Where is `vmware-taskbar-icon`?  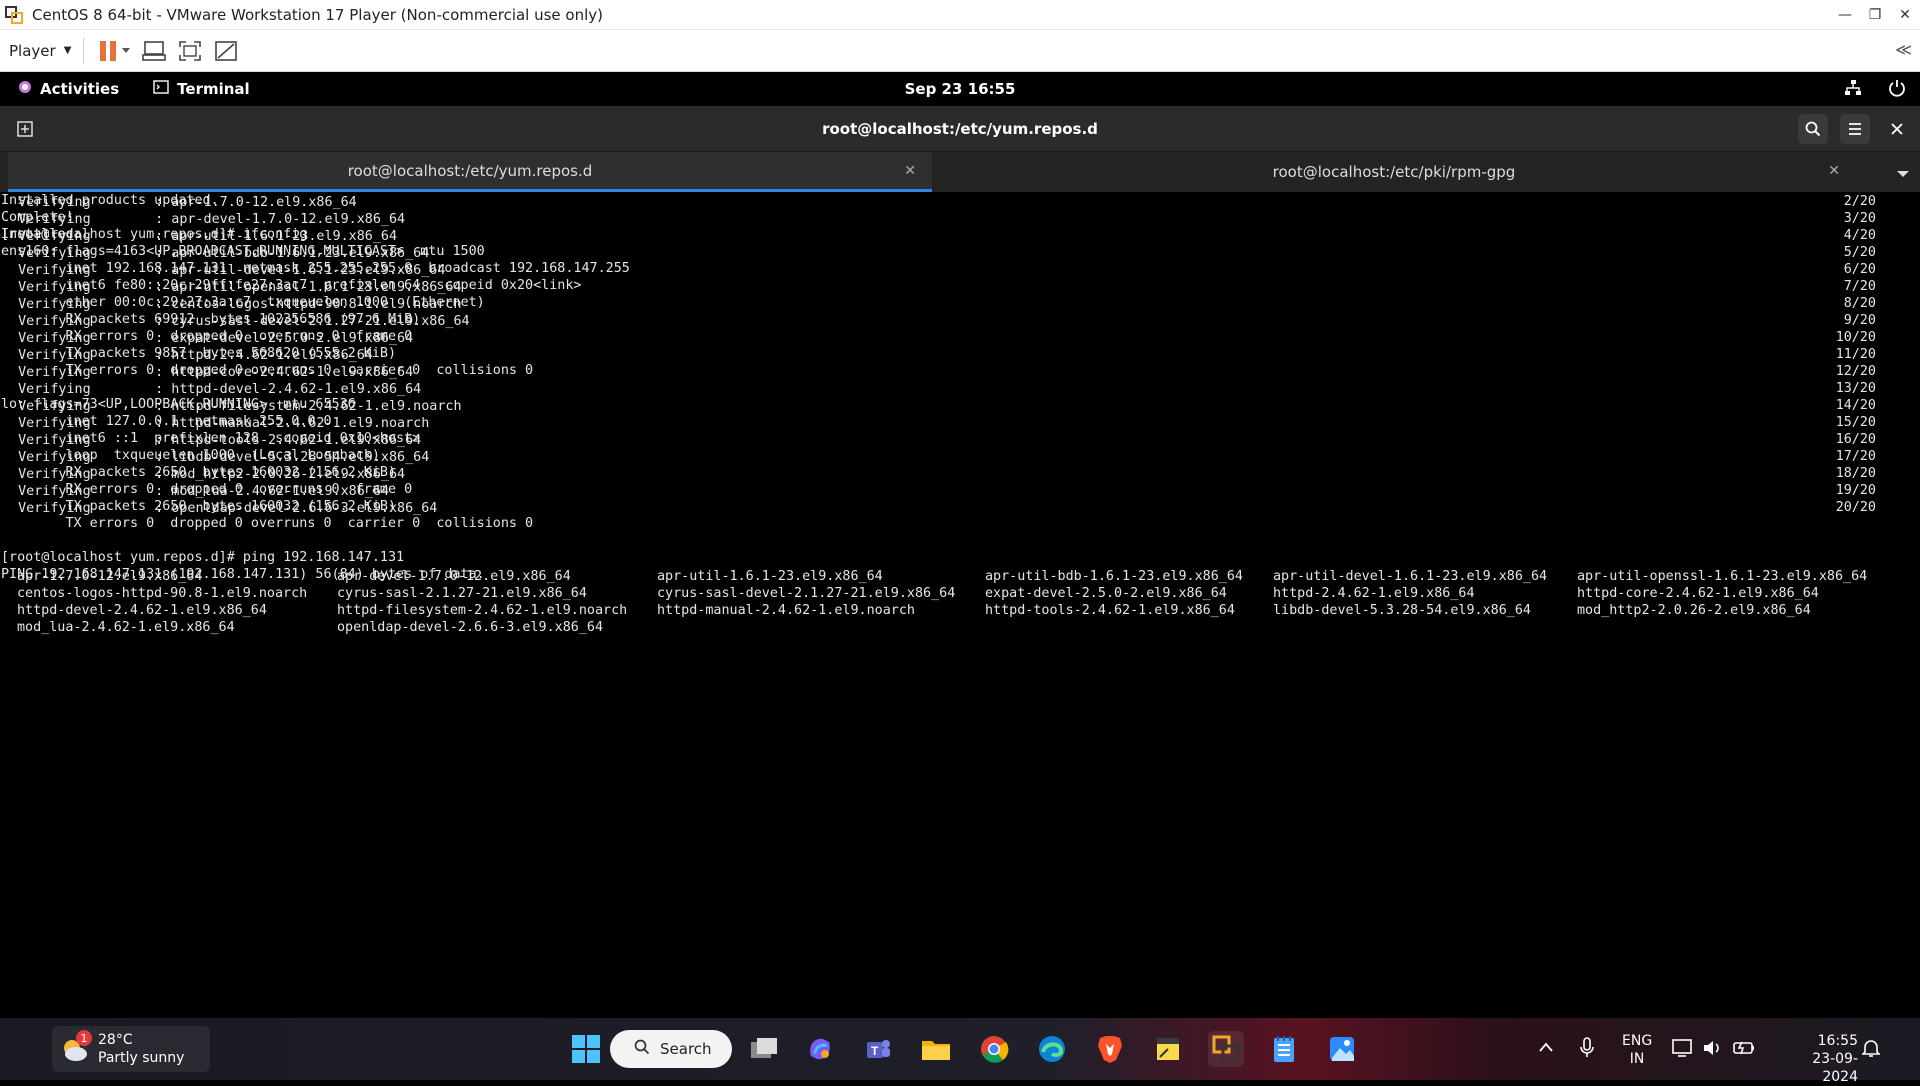
vmware-taskbar-icon is located at coordinates (1226, 1049).